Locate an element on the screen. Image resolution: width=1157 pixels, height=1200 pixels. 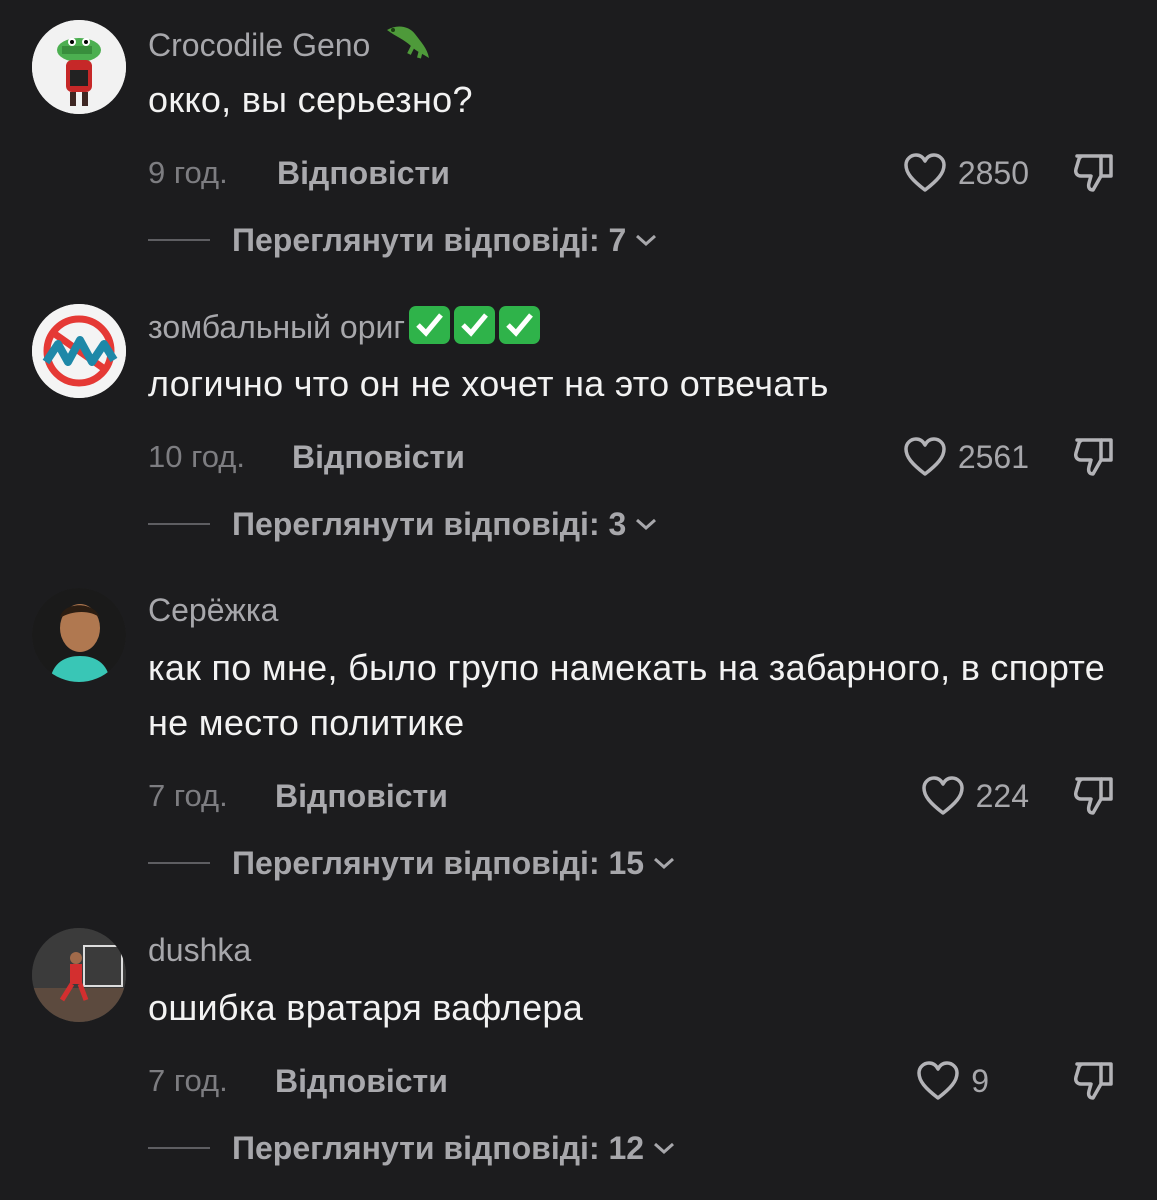
view-replies-label: Переглянути відповіді: 7 is located at coordinates (429, 240).